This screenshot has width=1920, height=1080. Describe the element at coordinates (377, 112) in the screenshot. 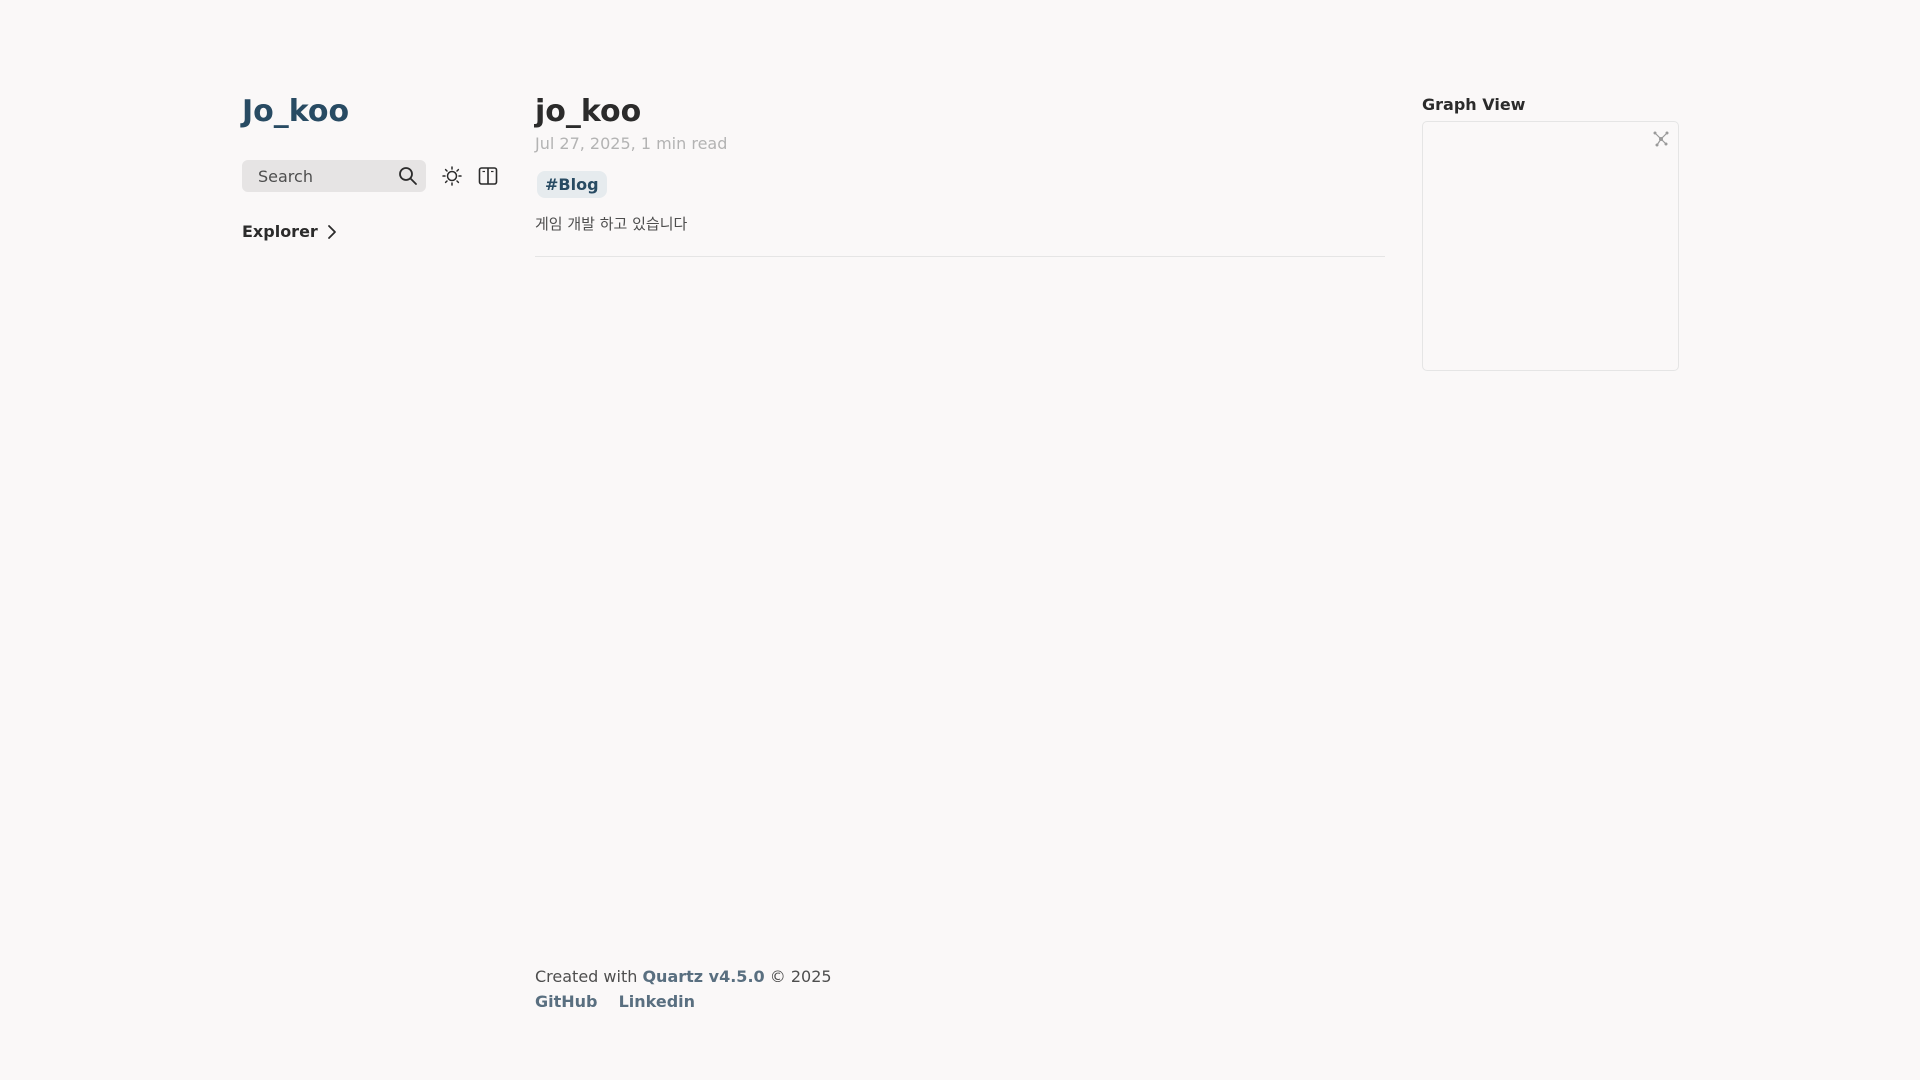

I see `site-title: Jo_koo` at that location.